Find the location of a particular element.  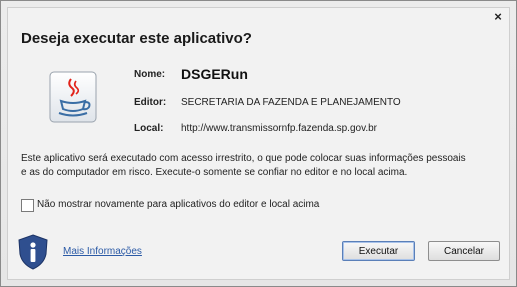

location-label: Local: is located at coordinates (149, 128).